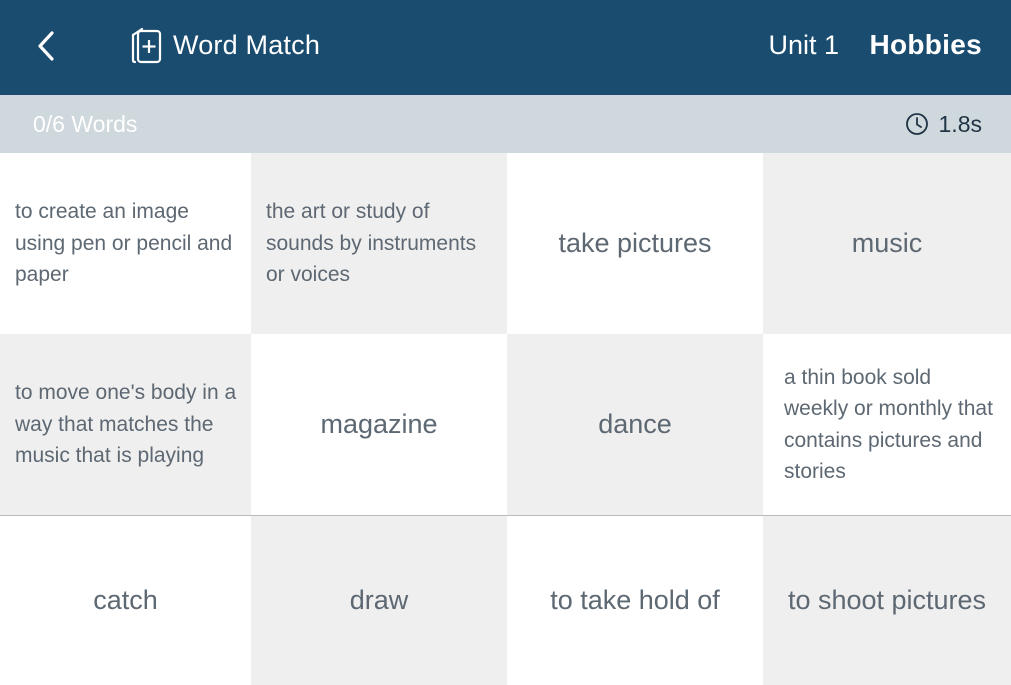 Image resolution: width=1011 pixels, height=685 pixels. I want to click on flashcard-add-icon, so click(146, 45).